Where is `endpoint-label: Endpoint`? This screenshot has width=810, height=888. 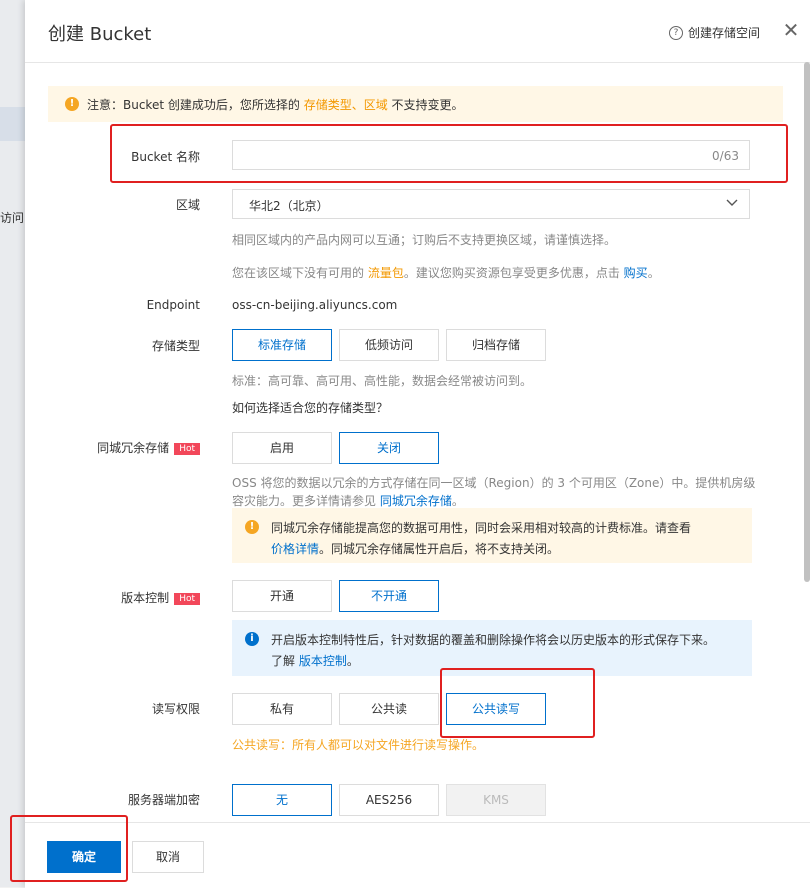 endpoint-label: Endpoint is located at coordinates (173, 305).